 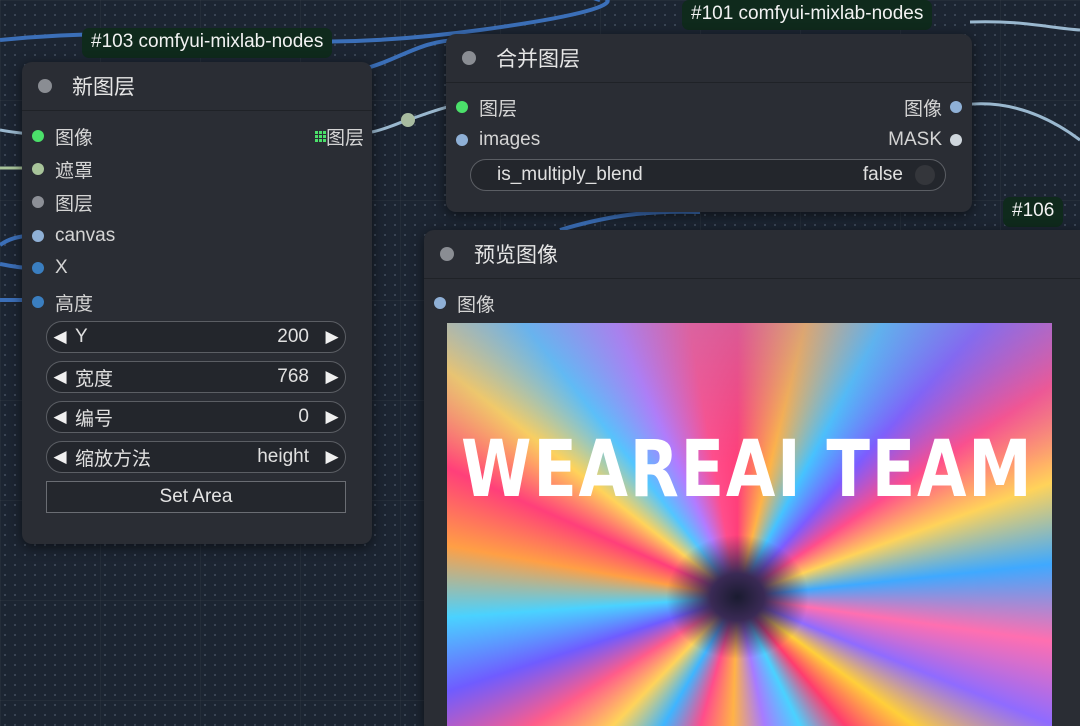 I want to click on input-label-layer: 图层, so click(x=74, y=204).